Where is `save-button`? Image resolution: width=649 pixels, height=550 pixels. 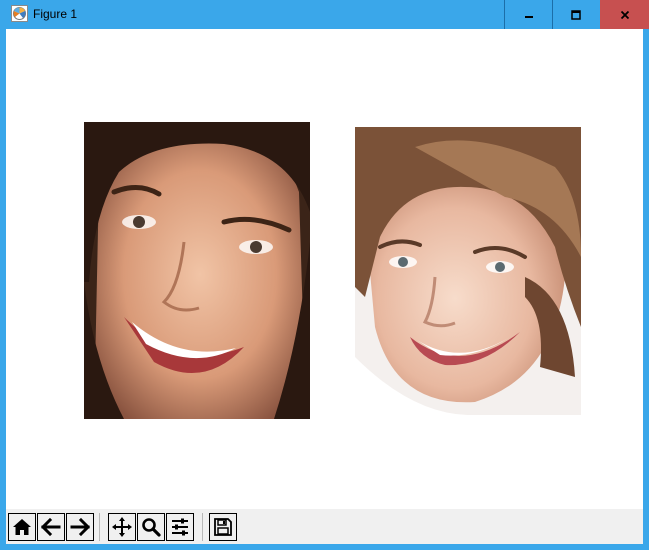
save-button is located at coordinates (223, 527).